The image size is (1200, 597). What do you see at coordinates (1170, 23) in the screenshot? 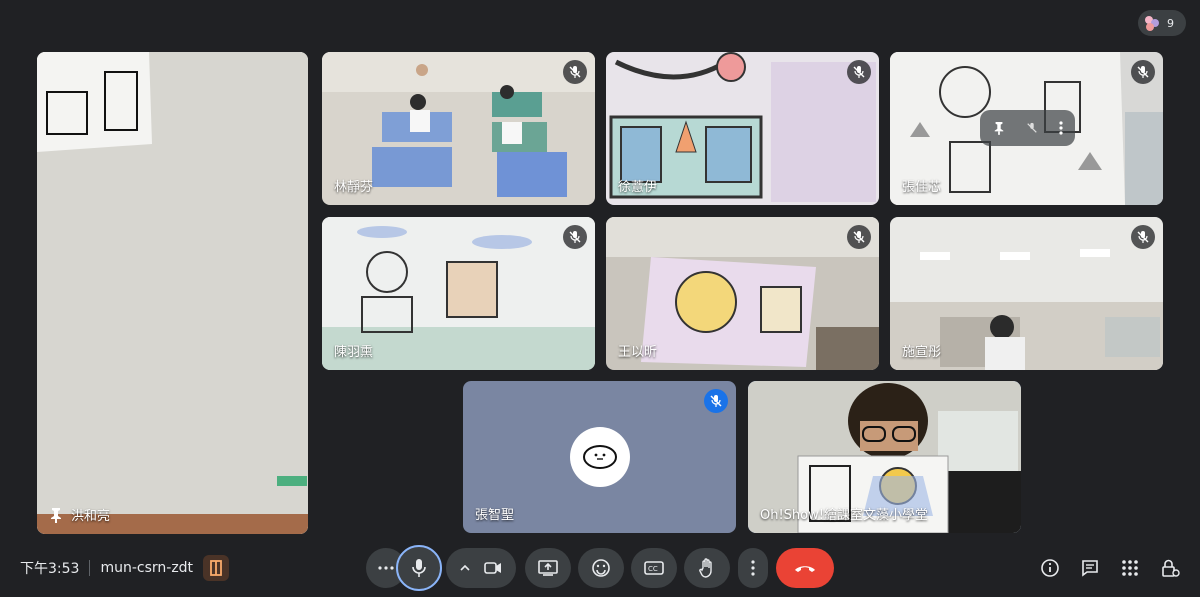
I see `participant-count: 9` at bounding box center [1170, 23].